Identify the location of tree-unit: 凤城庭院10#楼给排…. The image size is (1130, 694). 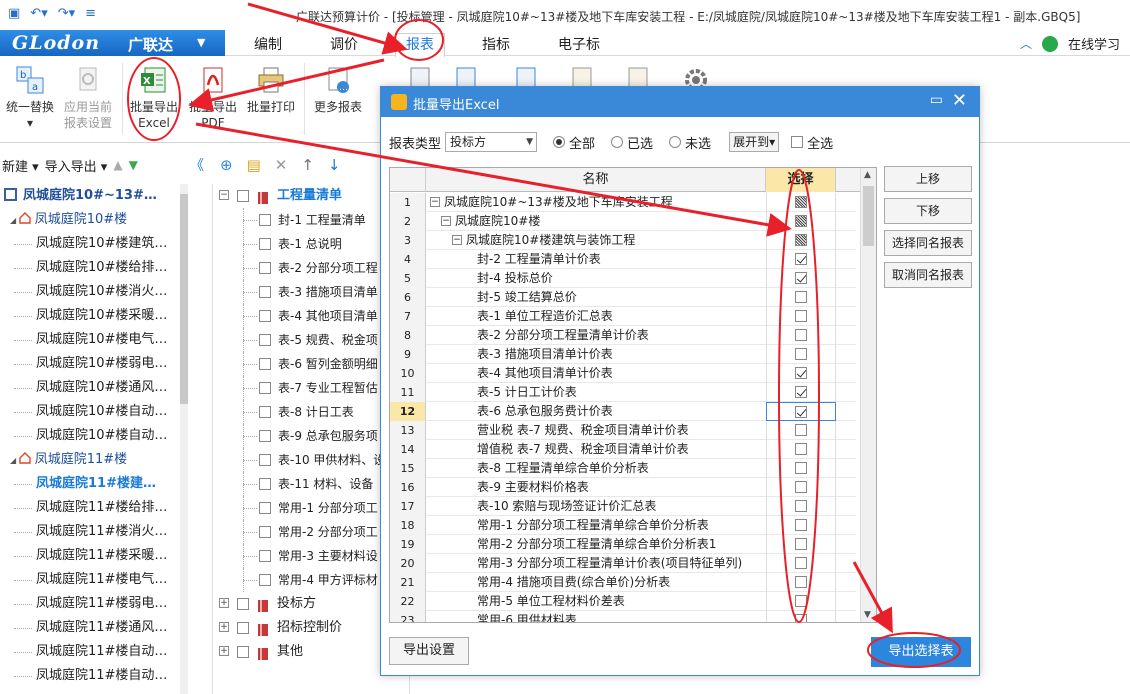
(90, 268).